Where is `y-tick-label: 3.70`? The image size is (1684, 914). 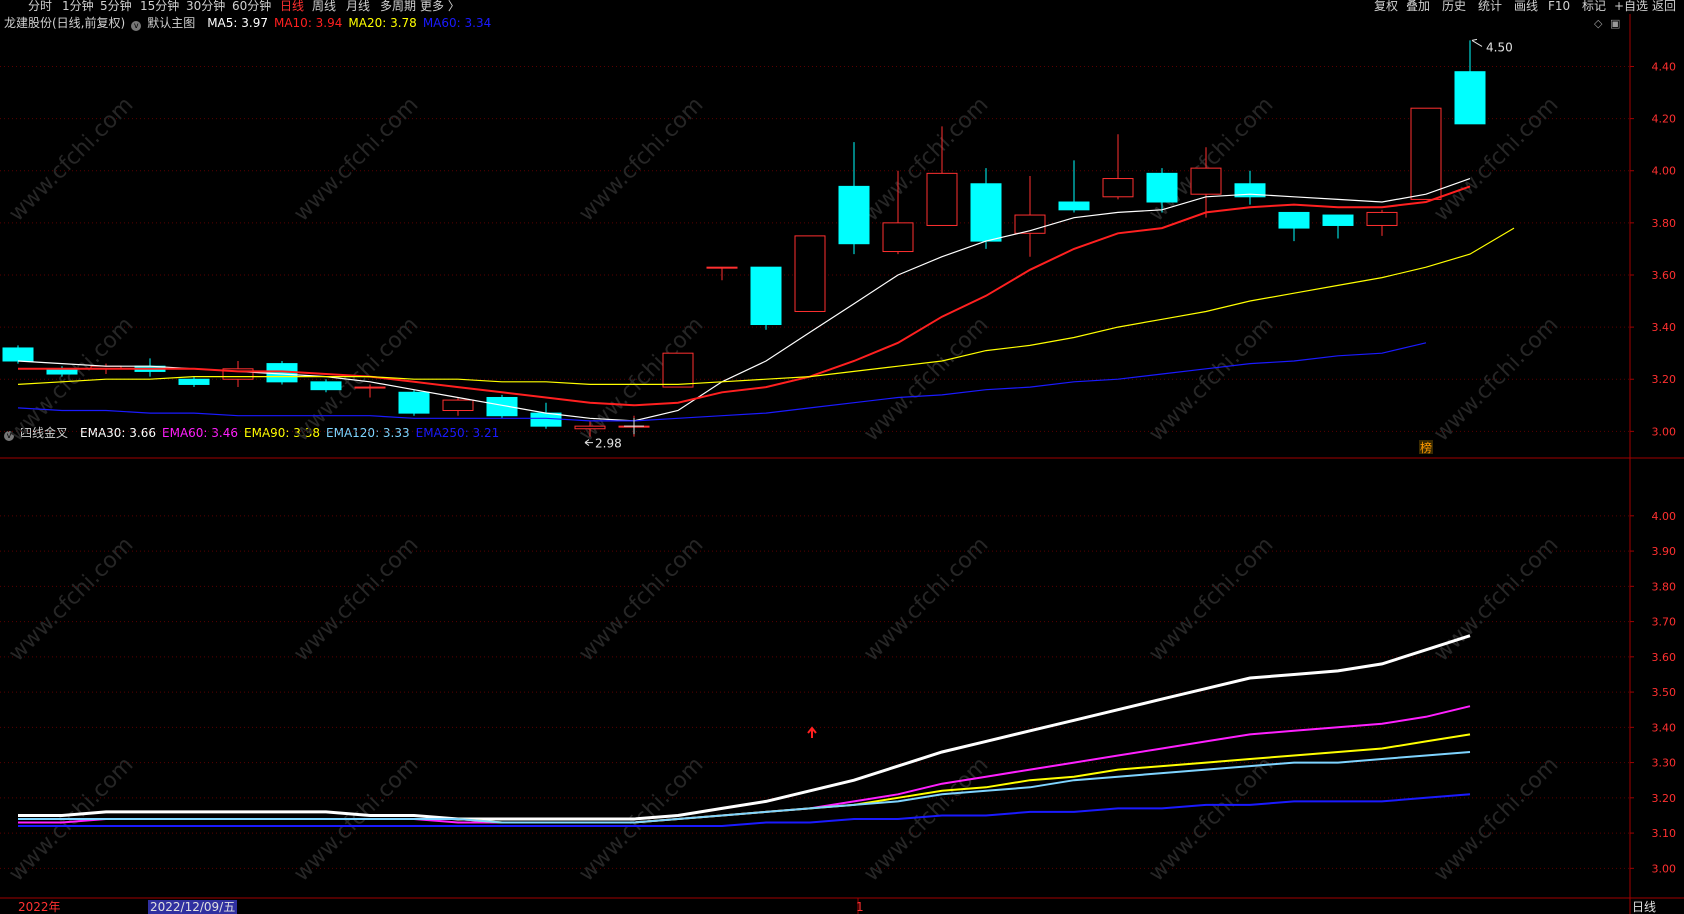
y-tick-label: 3.70 is located at coordinates (1664, 622).